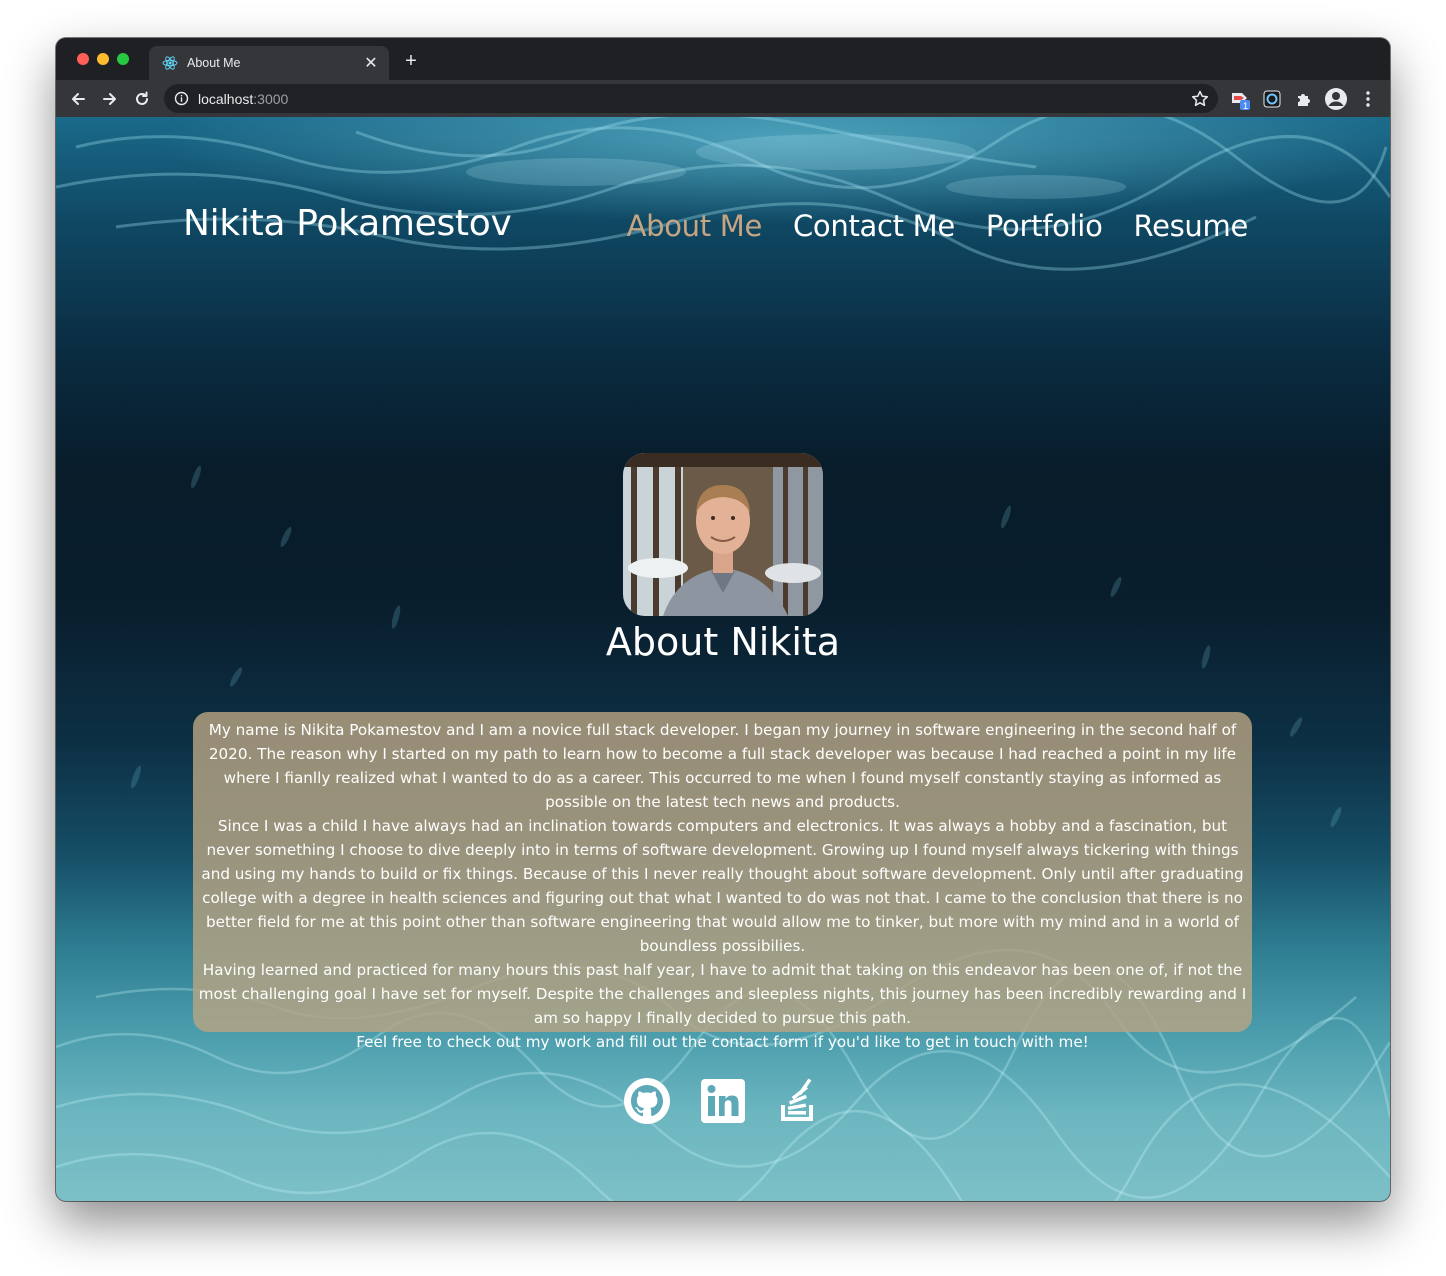  I want to click on stackoverflow-link, so click(799, 1101).